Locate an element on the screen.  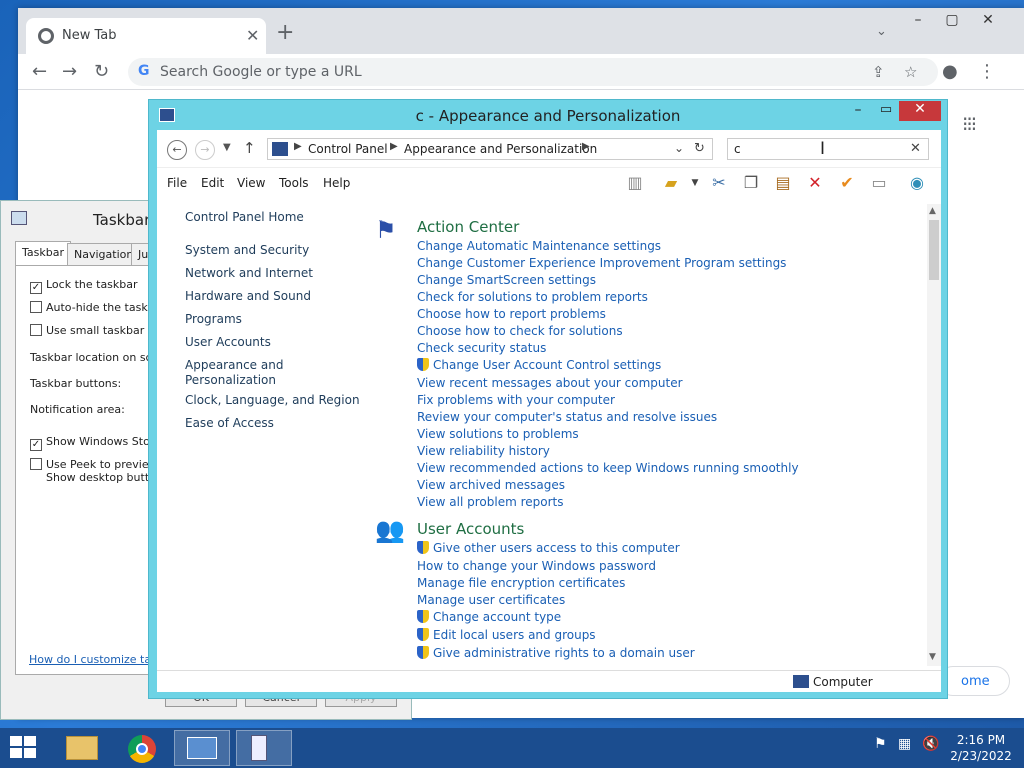
clear-search-icon: ✕ is located at coordinates (915, 148).